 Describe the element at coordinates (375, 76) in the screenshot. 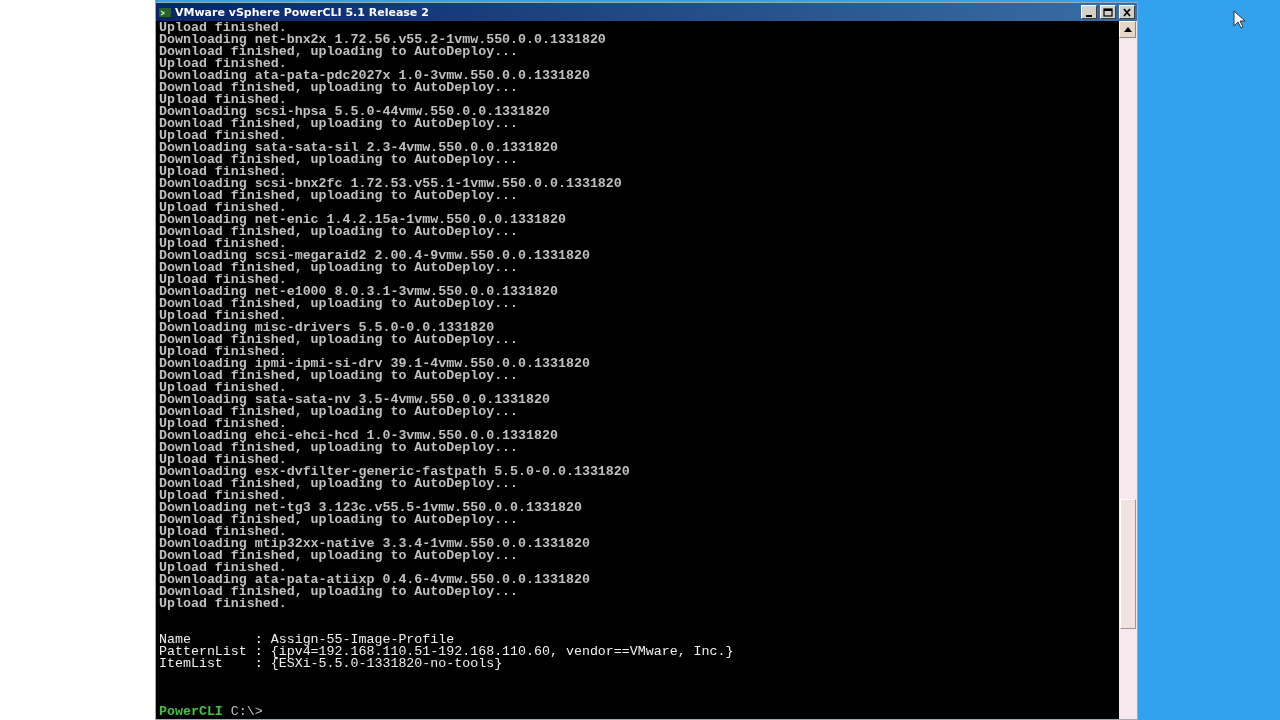

I see `console-line: Downloading ata-pata-pdc2027x 1.0-3vmw.550.0.0.1331820` at that location.